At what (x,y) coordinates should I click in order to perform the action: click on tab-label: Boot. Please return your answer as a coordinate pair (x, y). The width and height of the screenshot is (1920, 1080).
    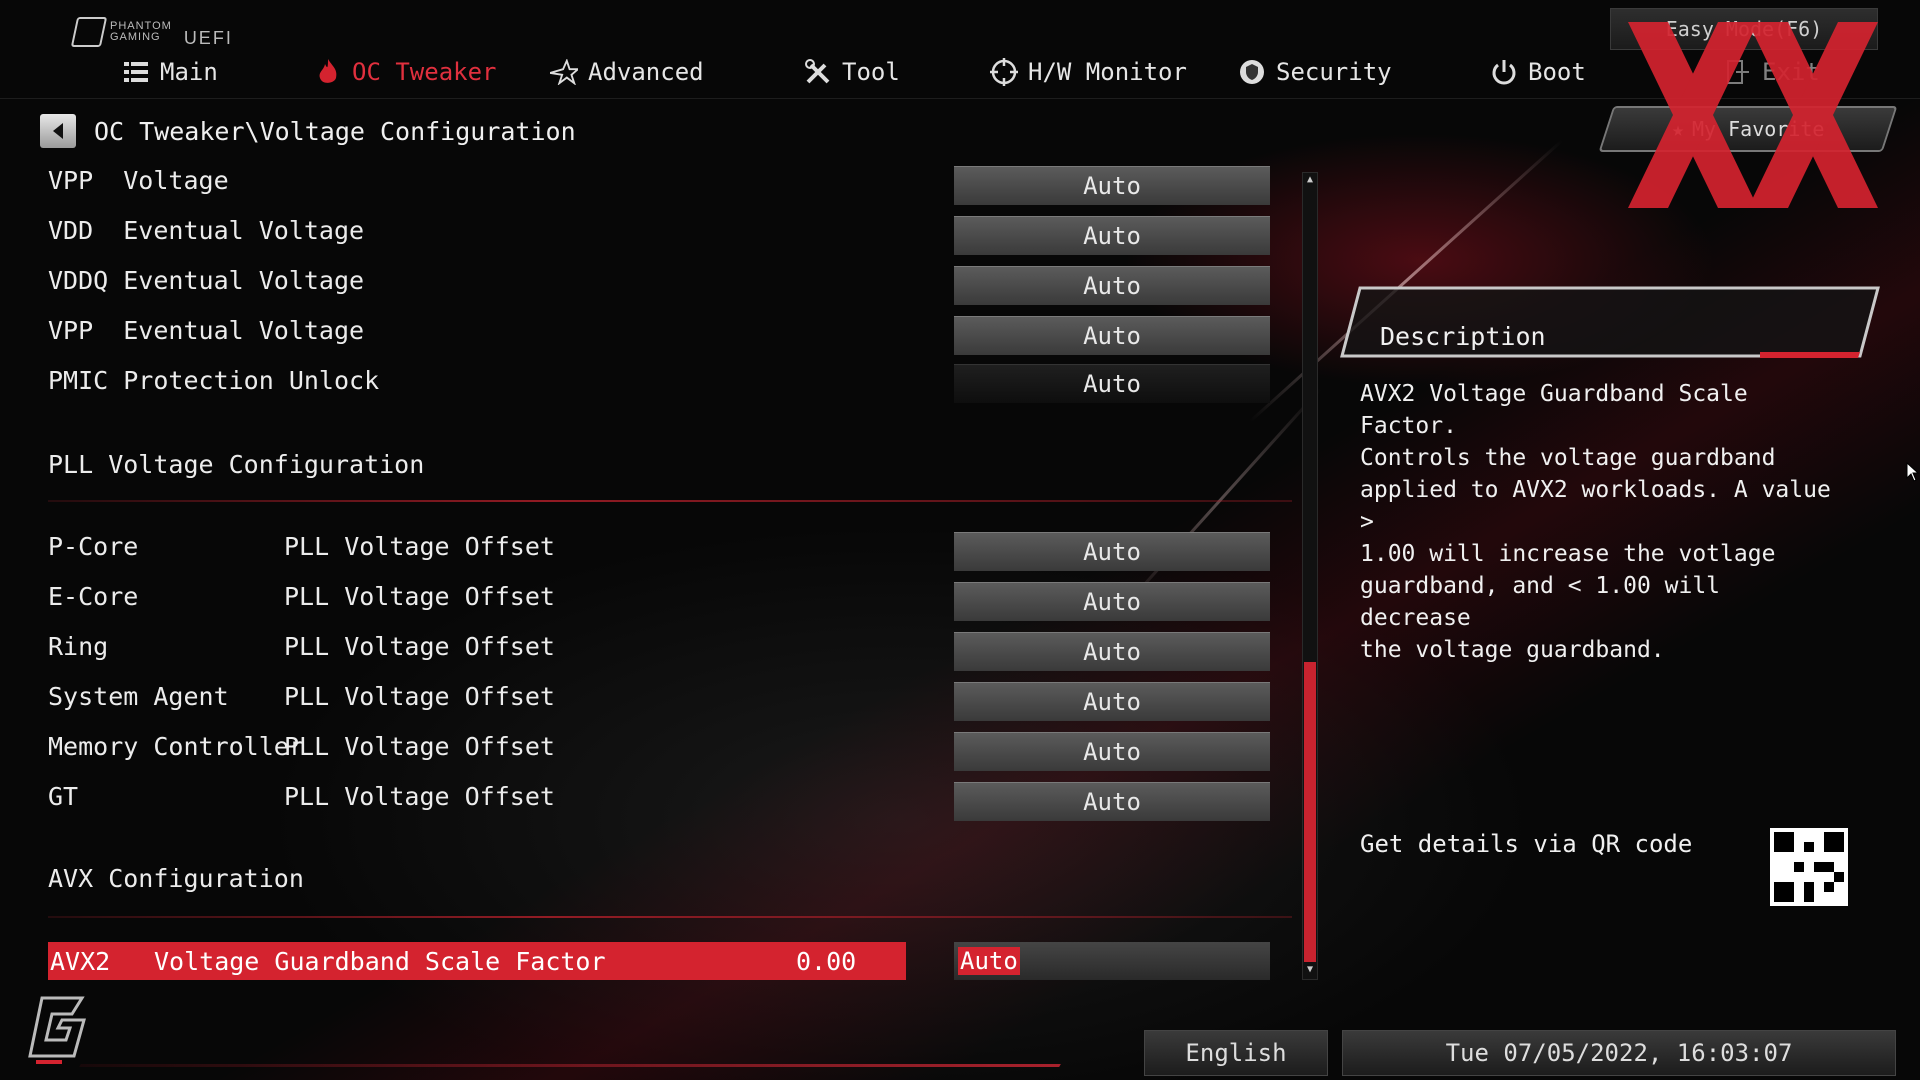
    Looking at the image, I should click on (1557, 72).